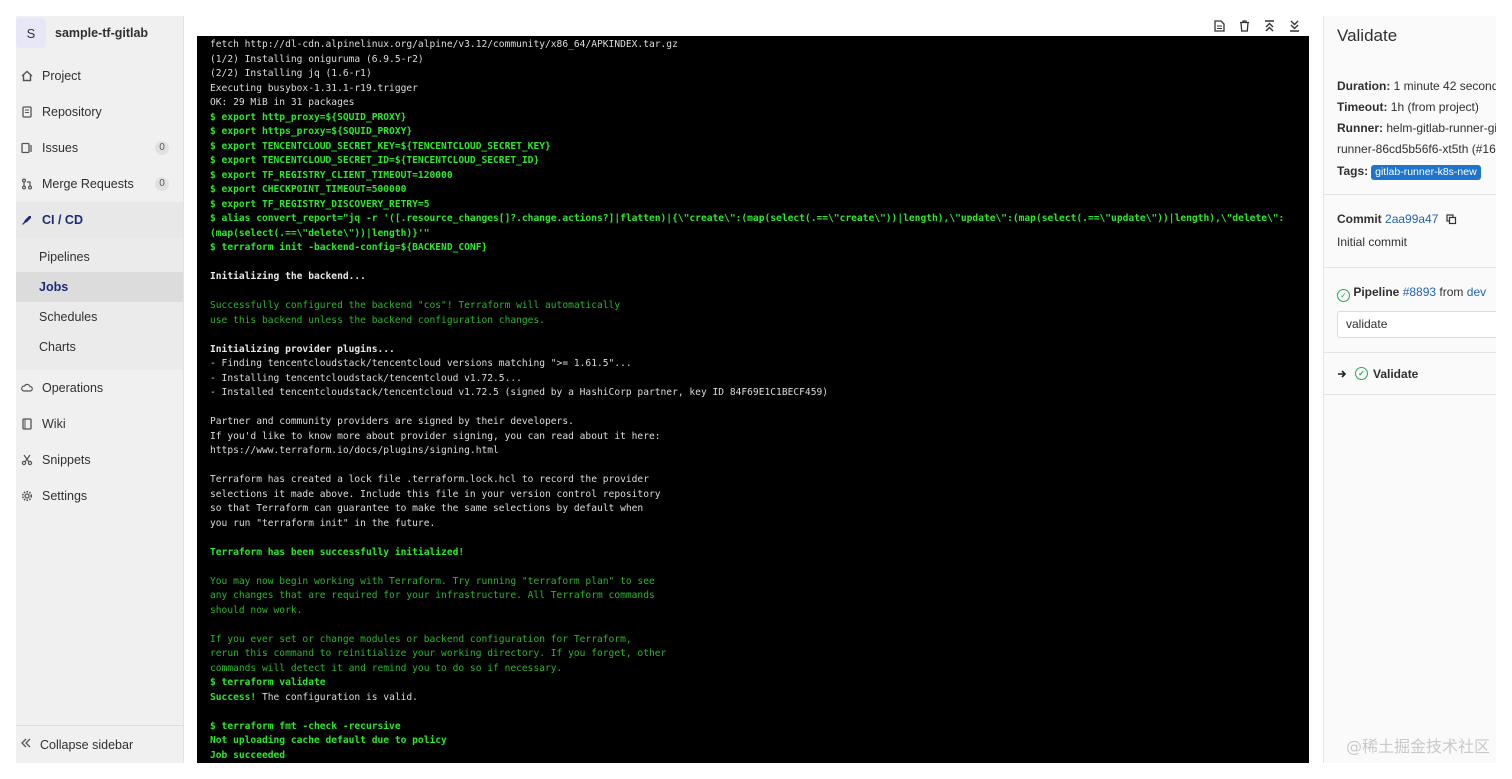 Image resolution: width=1512 pixels, height=779 pixels. I want to click on sidebar-item-merge-requests: Merge Requests 0, so click(99, 184).